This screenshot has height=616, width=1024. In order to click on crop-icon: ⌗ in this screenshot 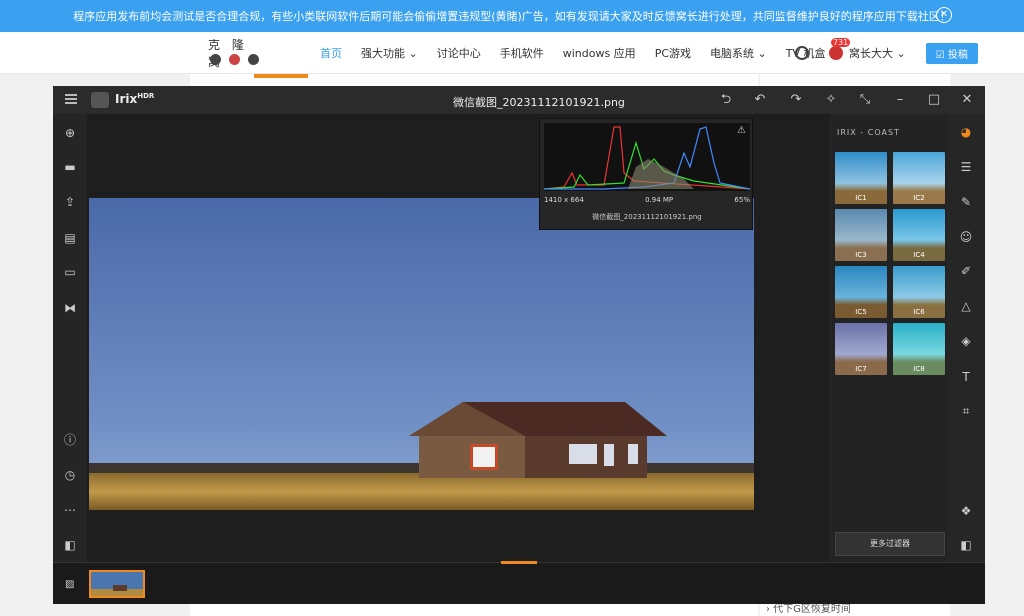, I will do `click(966, 411)`.